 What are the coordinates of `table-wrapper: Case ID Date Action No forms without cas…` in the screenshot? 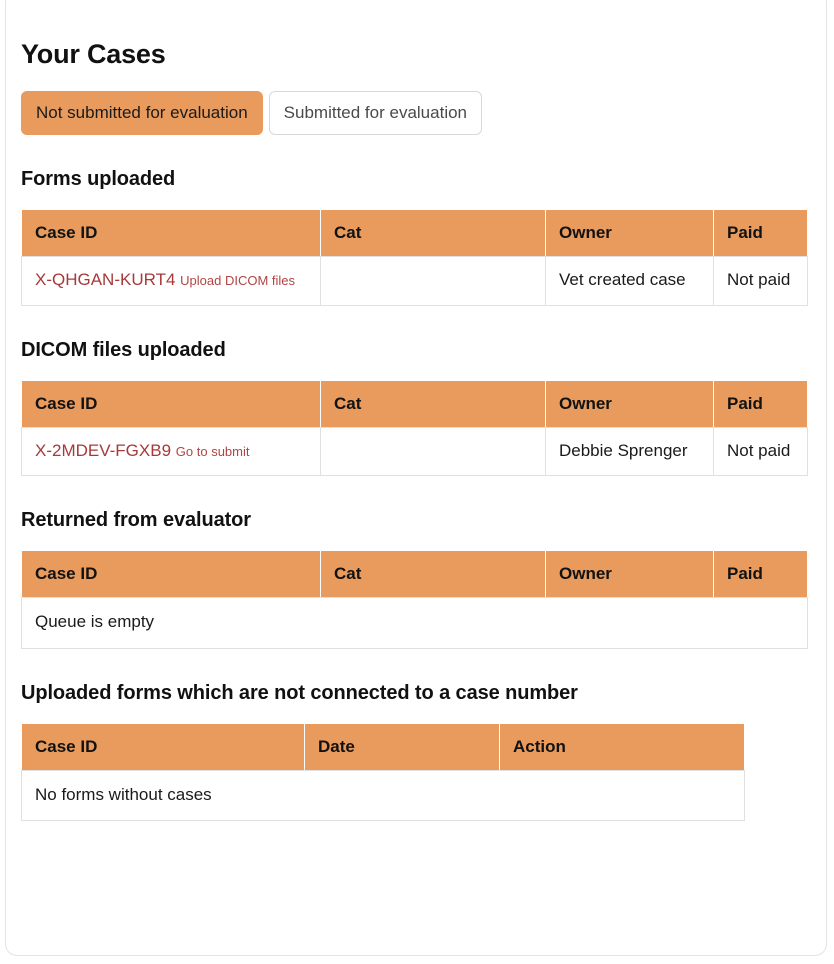 It's located at (421, 772).